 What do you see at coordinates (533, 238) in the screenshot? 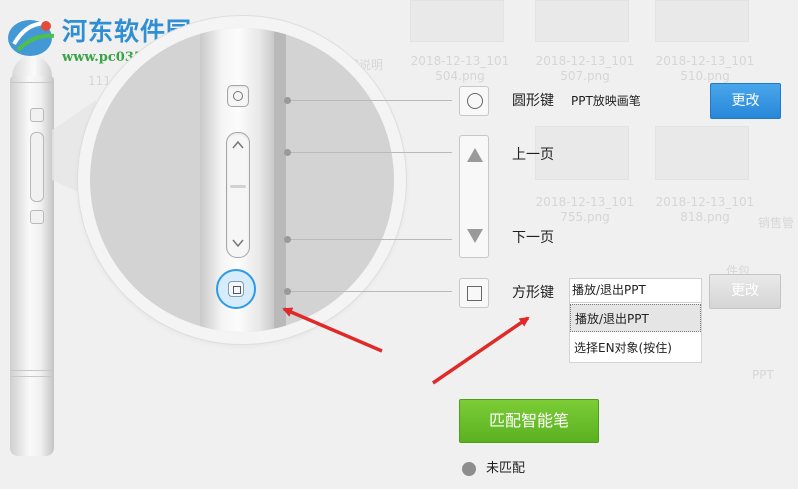
I see `page-down-label: 下一页` at bounding box center [533, 238].